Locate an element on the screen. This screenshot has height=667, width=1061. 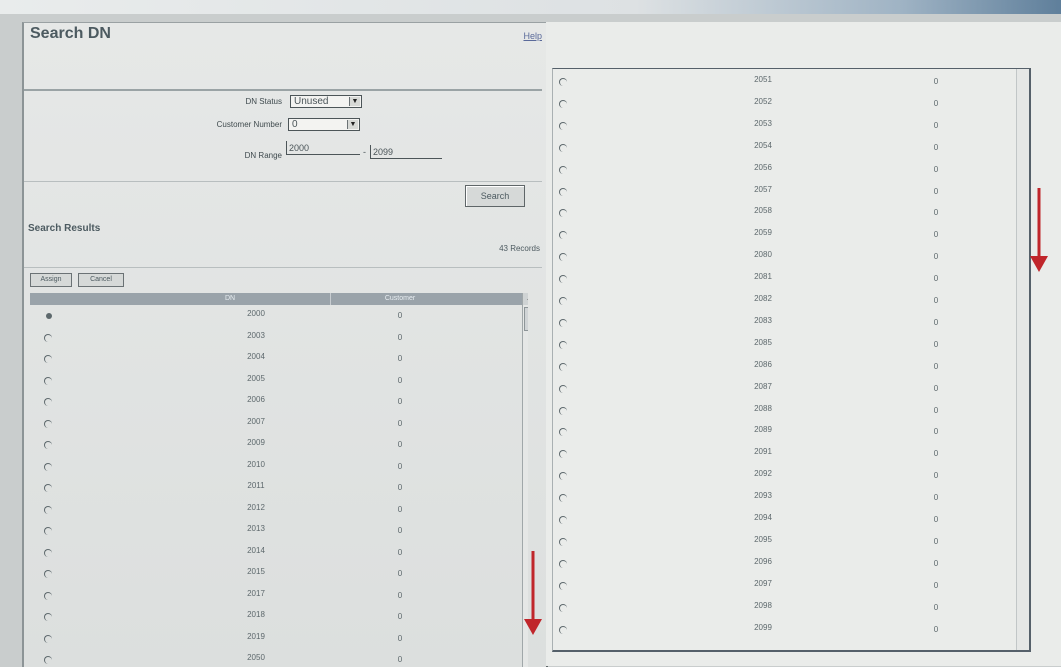
table-row: 2057 0 is located at coordinates (802, 195).